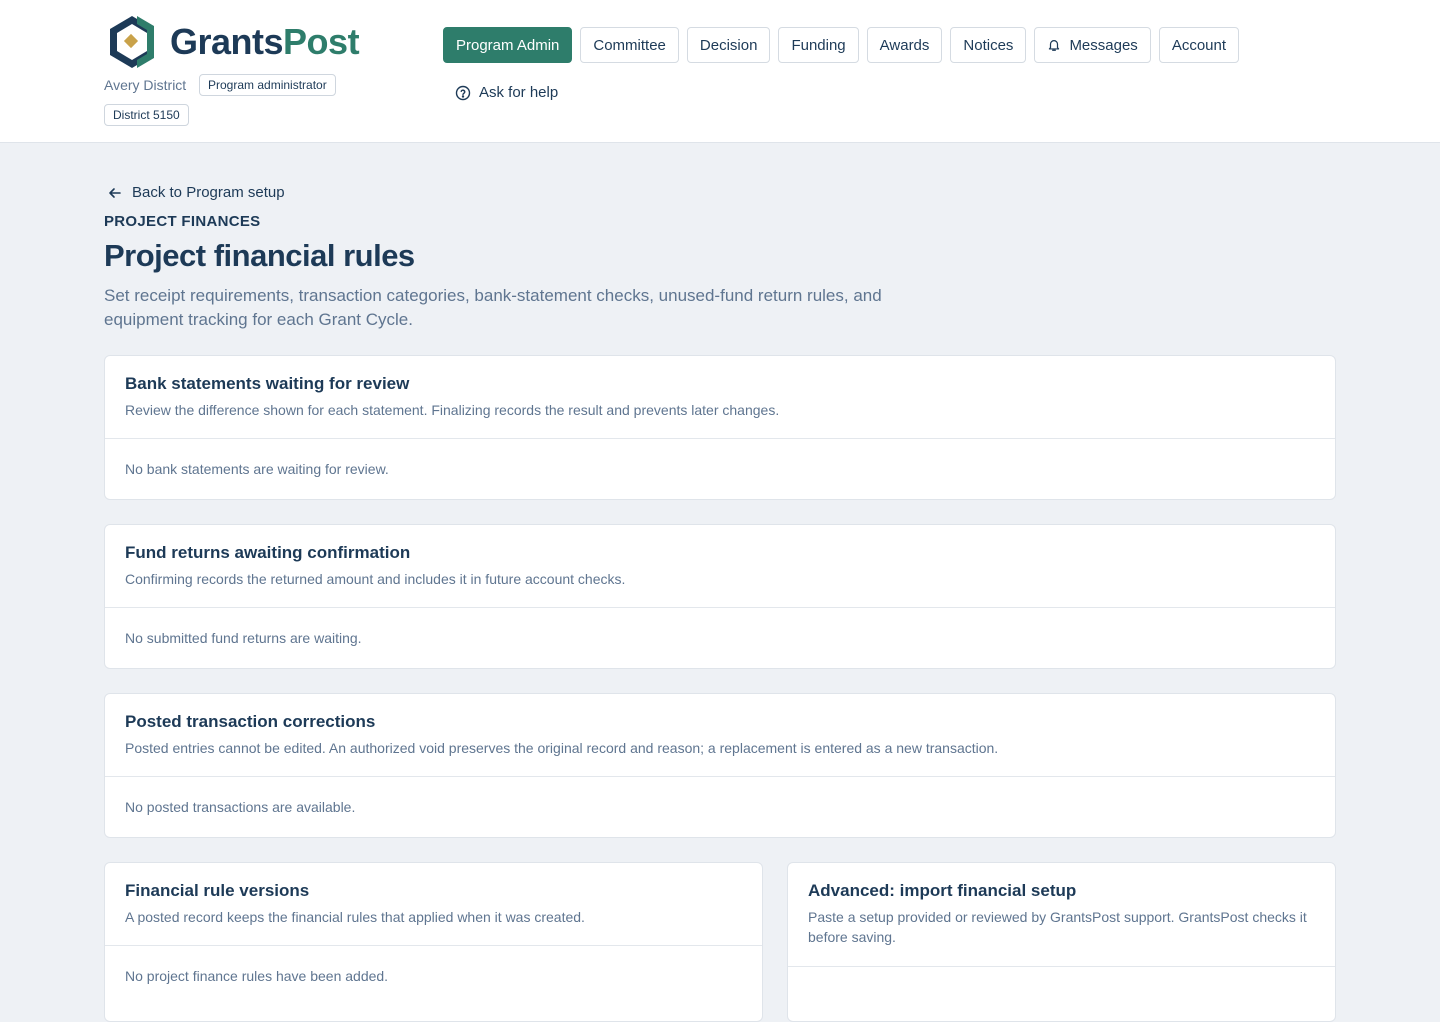 The width and height of the screenshot is (1440, 1022). I want to click on card-title: Bank statements waiting for review, so click(267, 383).